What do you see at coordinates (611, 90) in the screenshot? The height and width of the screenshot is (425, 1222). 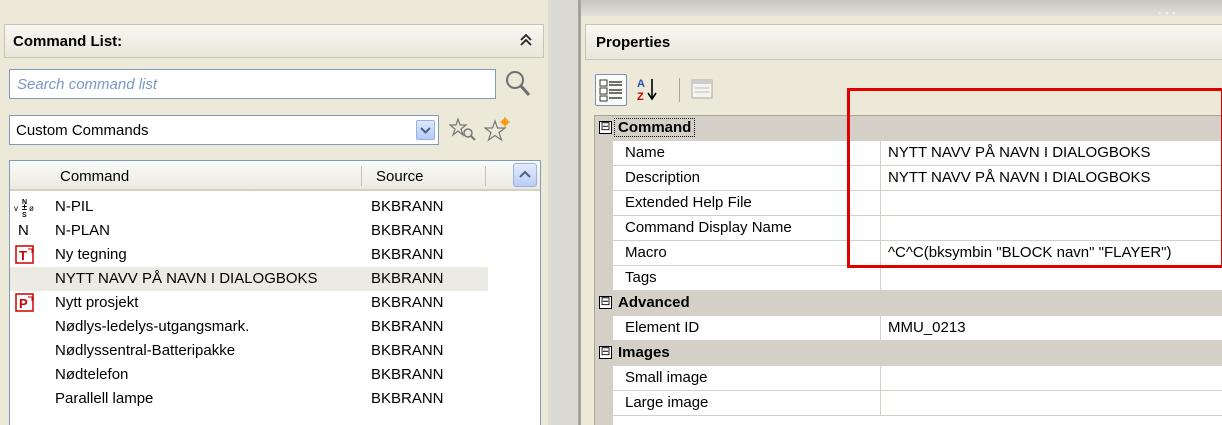 I see `categorized-view-icon` at bounding box center [611, 90].